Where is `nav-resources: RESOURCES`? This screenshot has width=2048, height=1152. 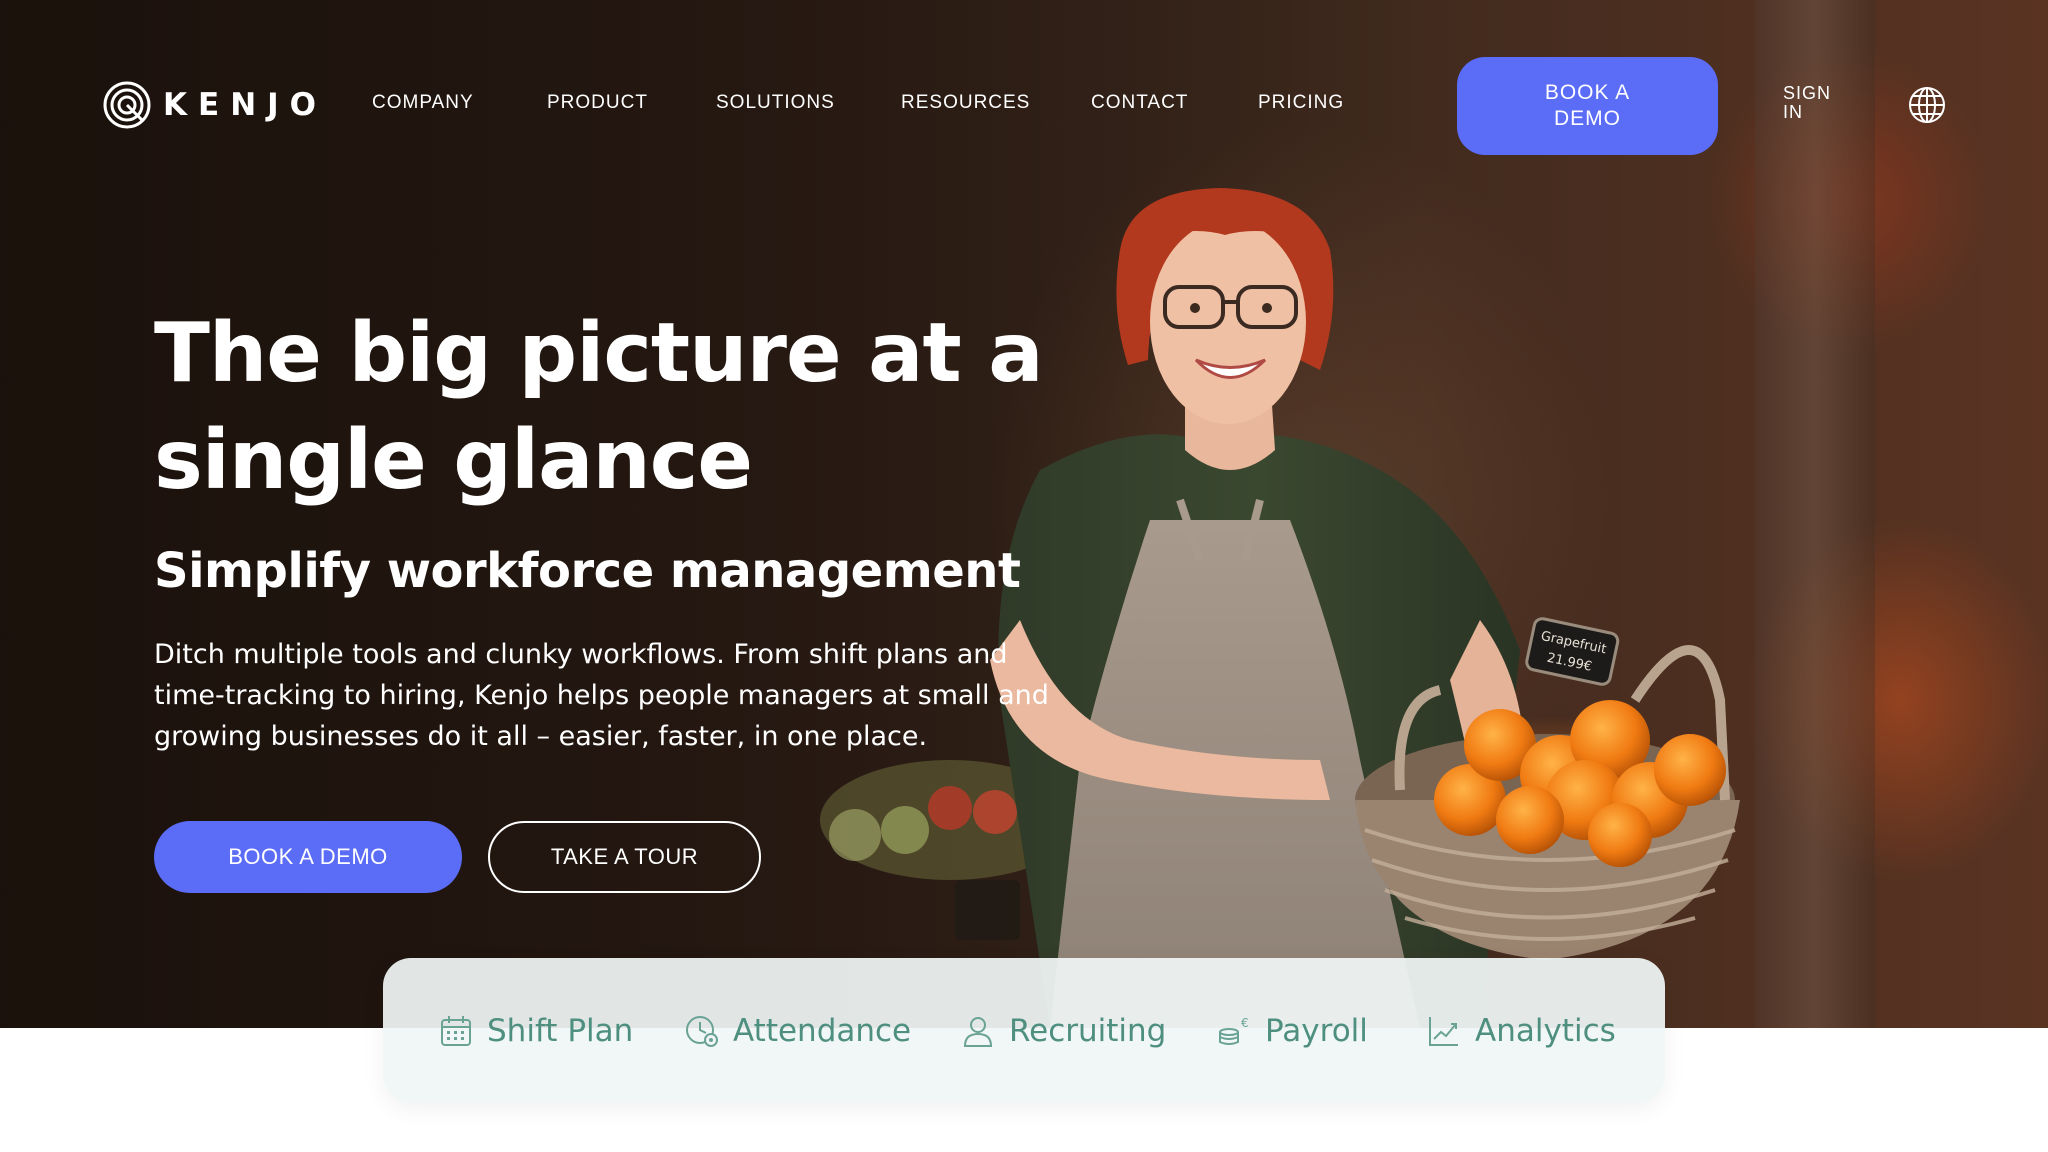 nav-resources: RESOURCES is located at coordinates (965, 103).